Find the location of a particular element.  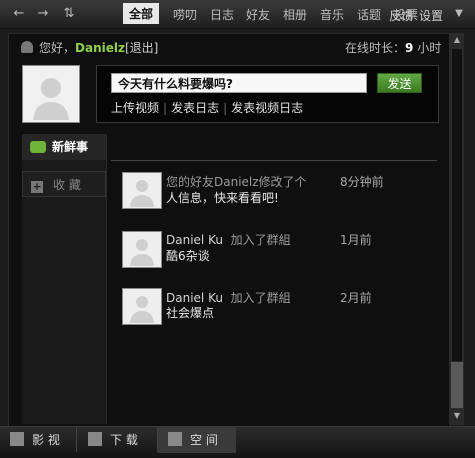

status-input: 今天有什么料要爆吗? is located at coordinates (239, 83).